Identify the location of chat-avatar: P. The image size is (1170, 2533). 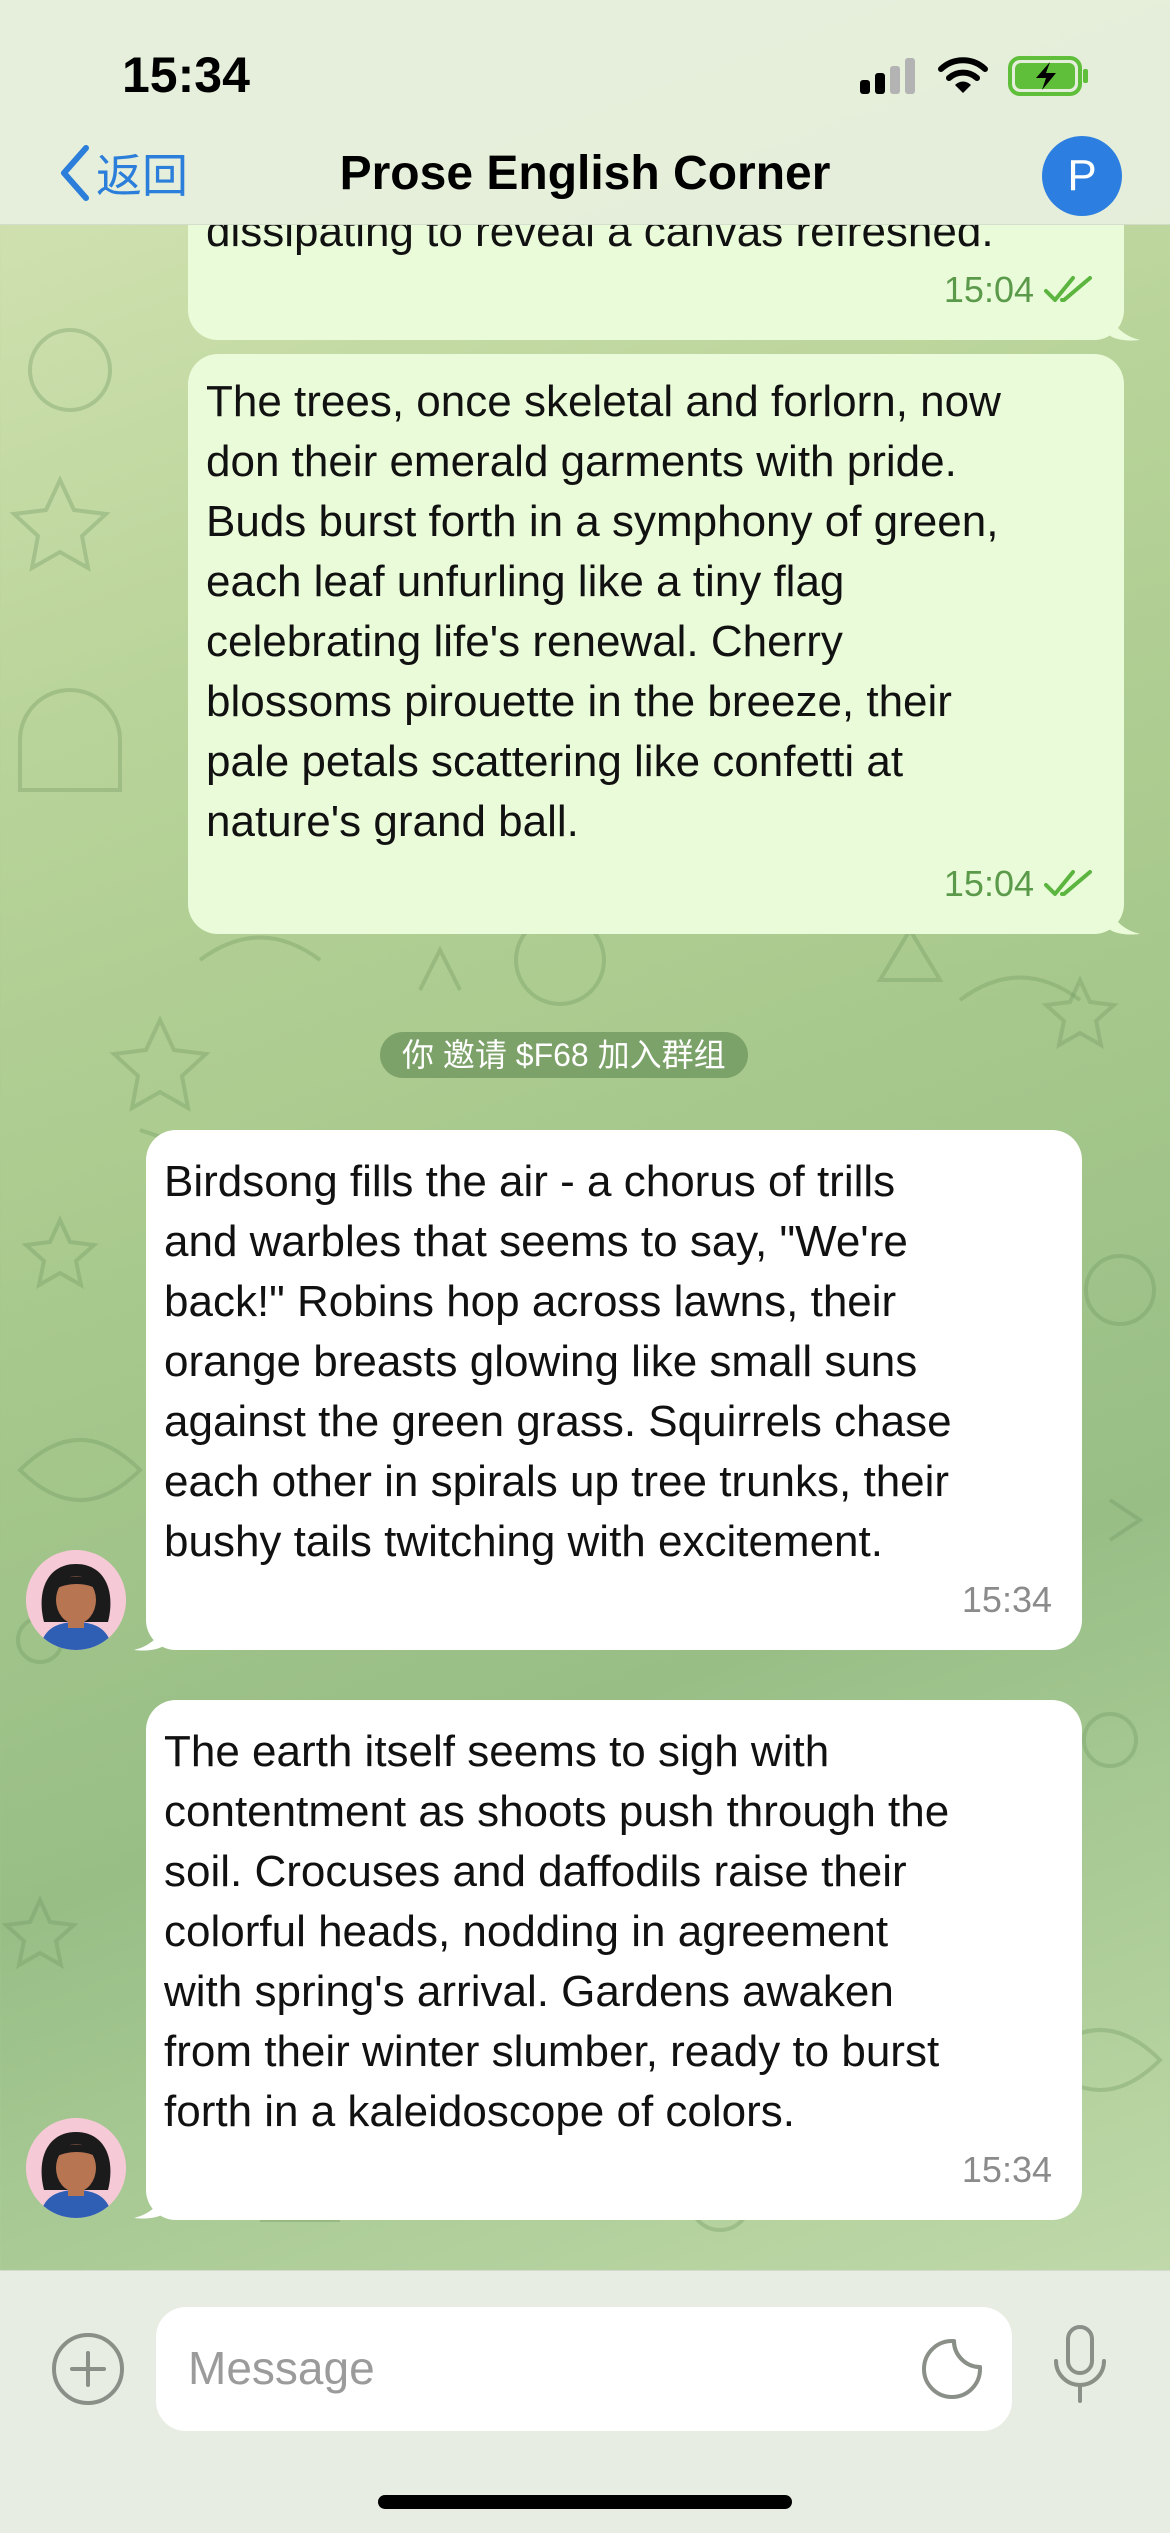
(1082, 176).